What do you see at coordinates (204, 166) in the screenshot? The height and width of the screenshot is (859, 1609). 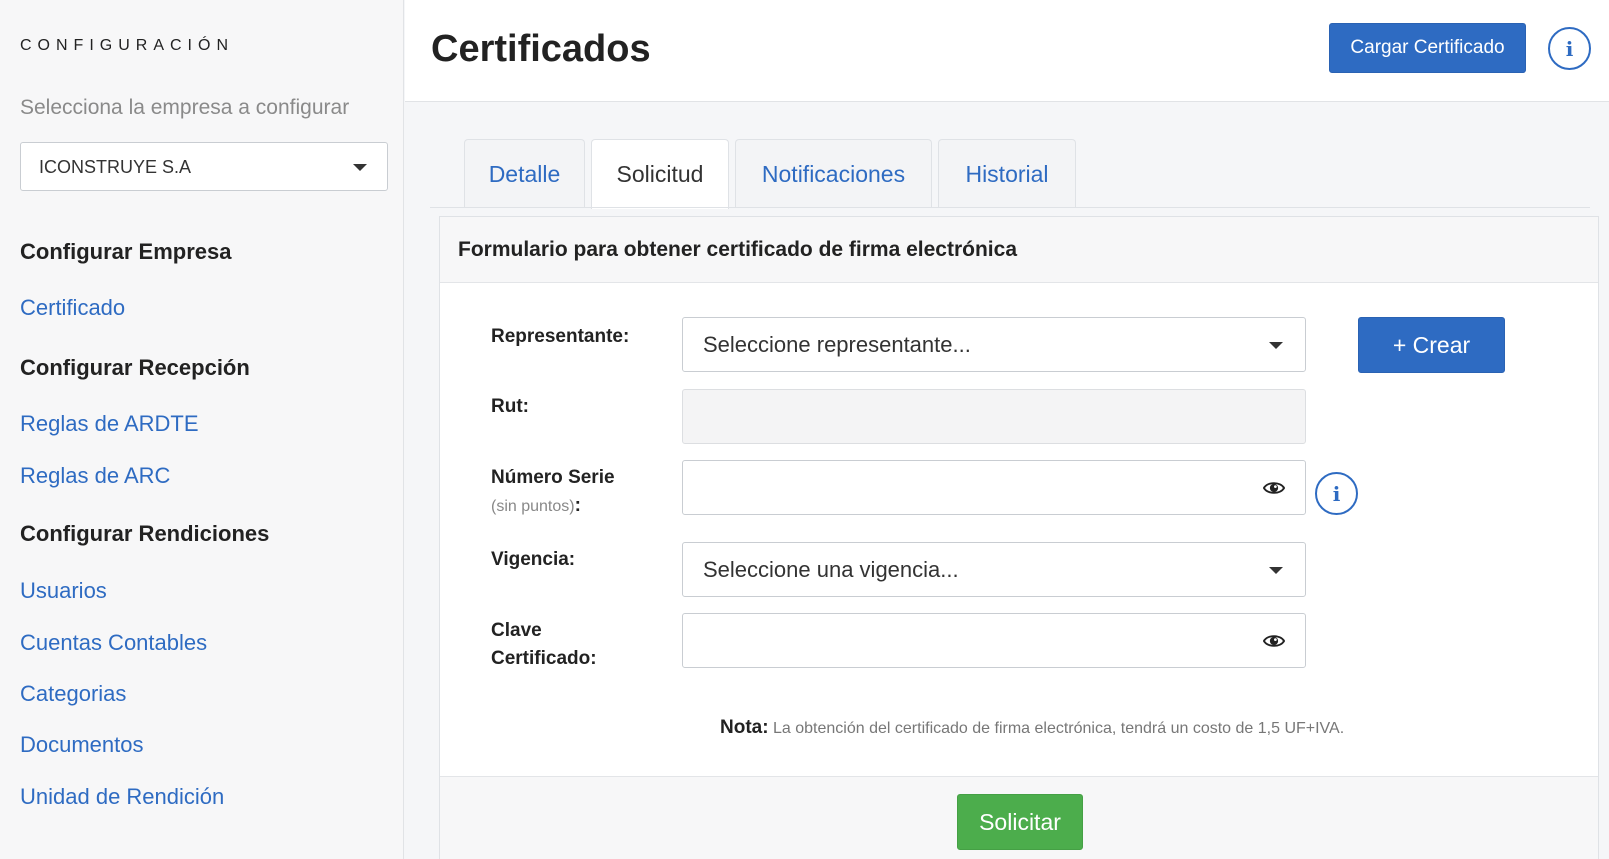 I see `company-select: ICONSTRUYE S.A` at bounding box center [204, 166].